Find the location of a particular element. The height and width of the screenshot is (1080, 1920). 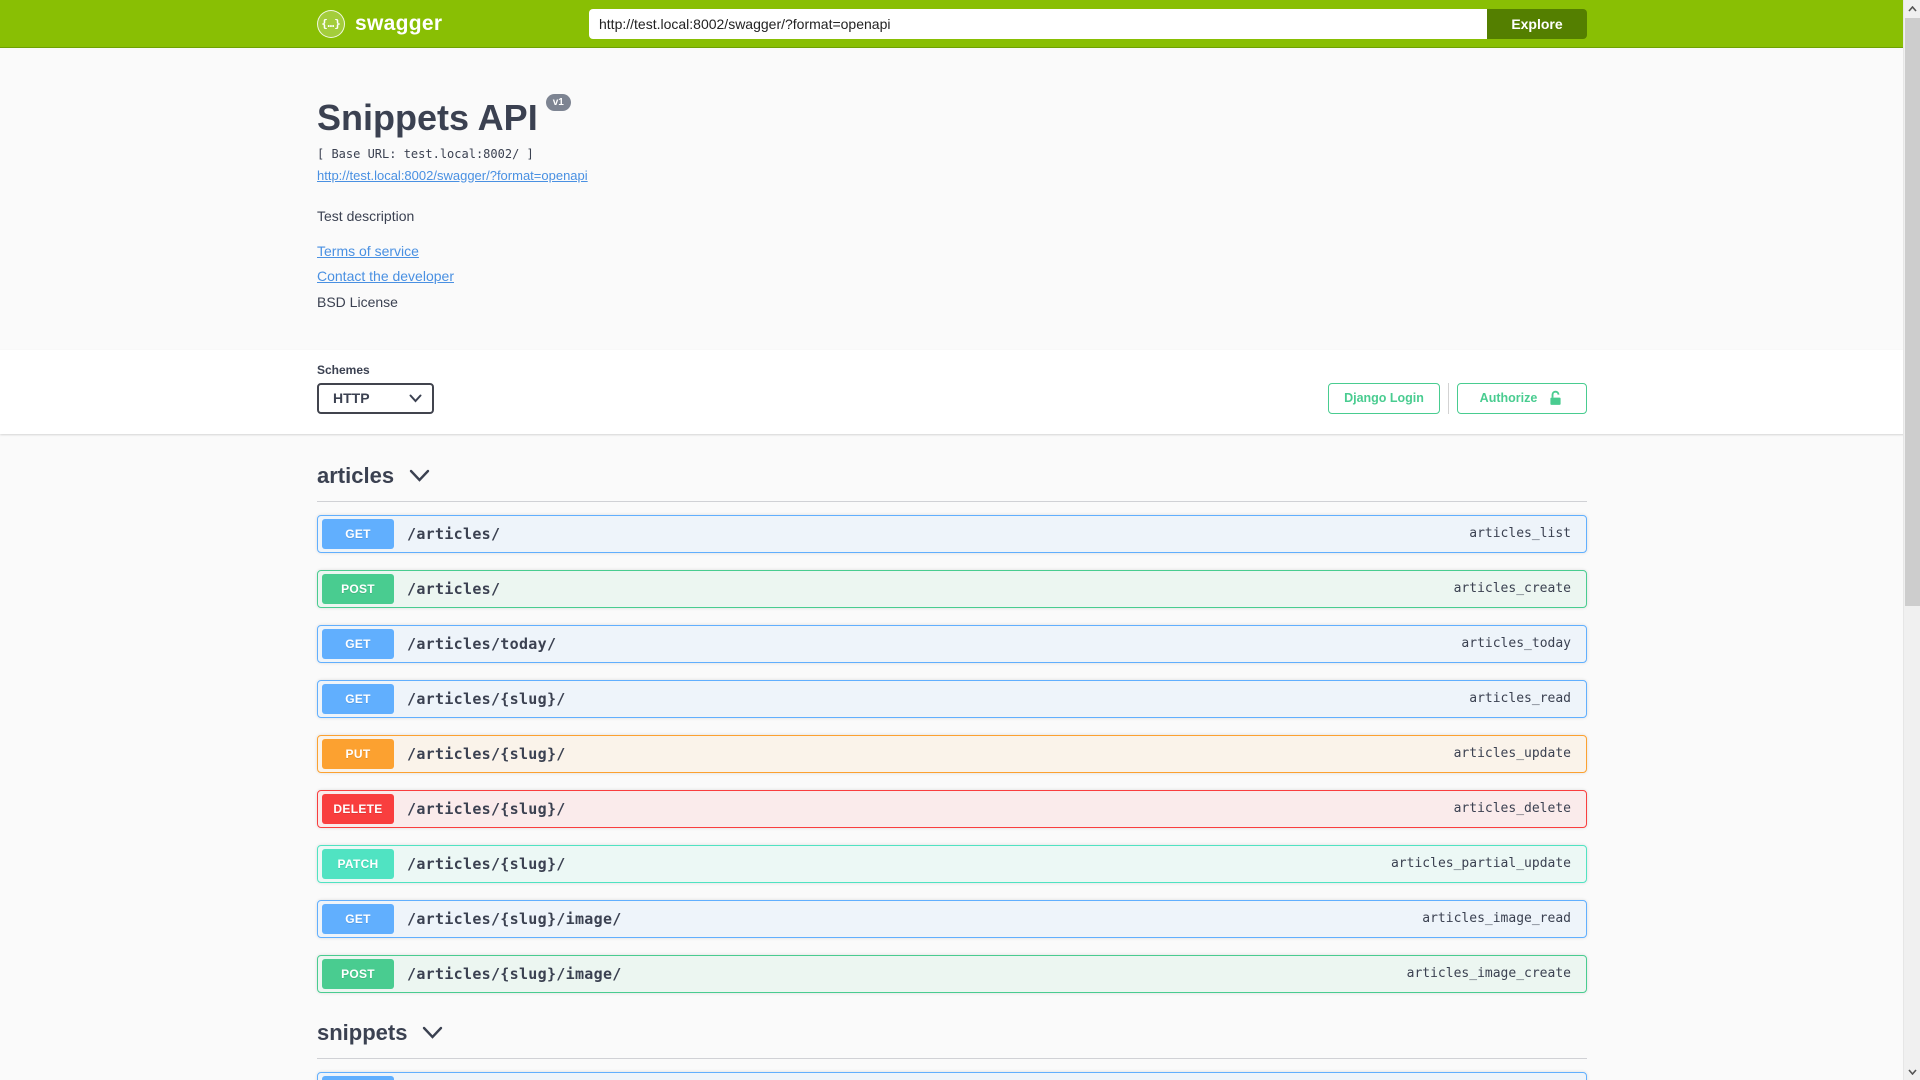

scrollbar-down-arrow is located at coordinates (1912, 1071).